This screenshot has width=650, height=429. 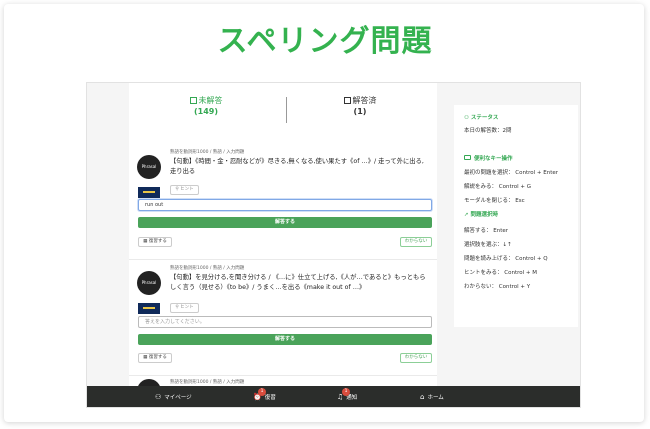 I want to click on tab-answered-label: 解答済, so click(x=364, y=100).